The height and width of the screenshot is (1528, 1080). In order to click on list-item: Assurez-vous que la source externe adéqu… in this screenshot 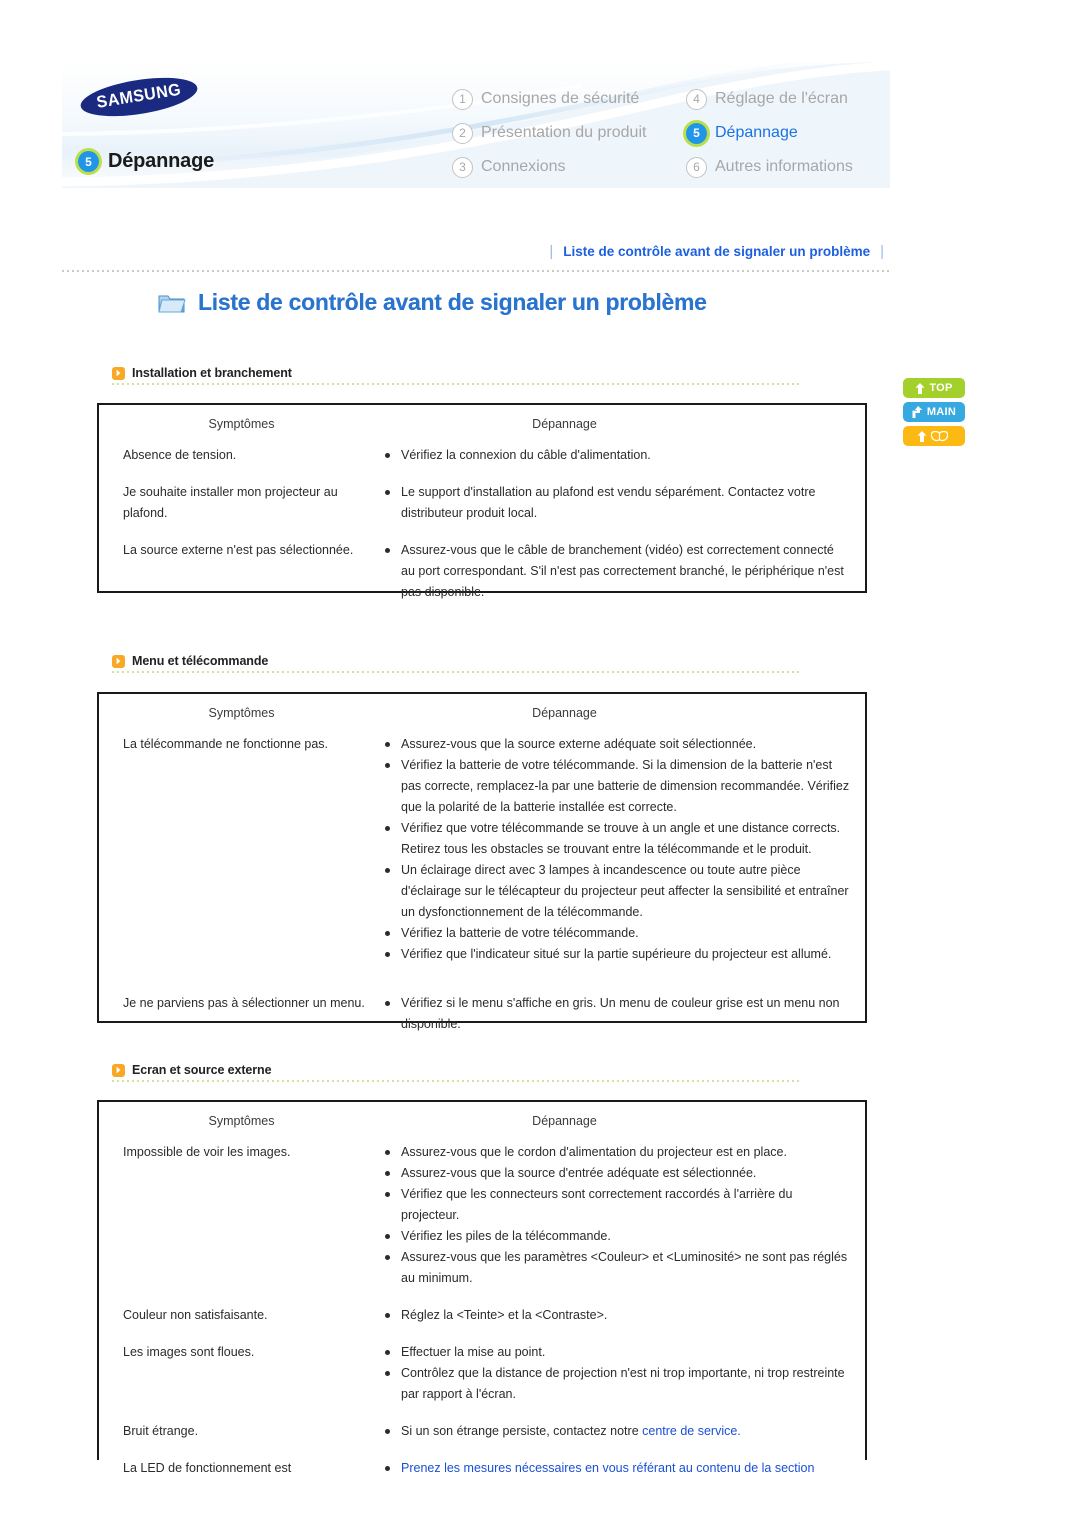, I will do `click(617, 744)`.